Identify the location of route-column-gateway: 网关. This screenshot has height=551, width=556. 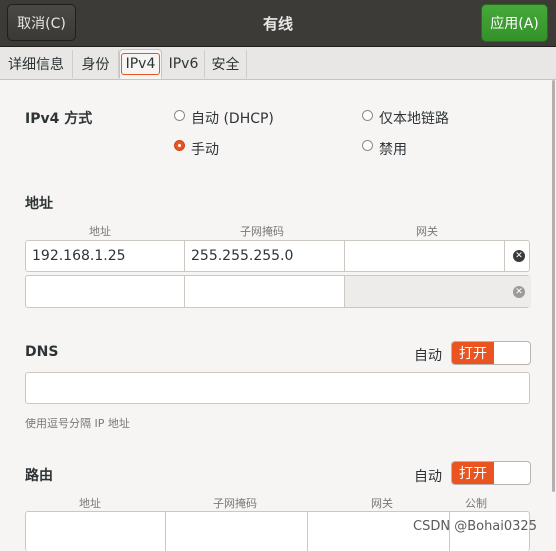
(382, 503).